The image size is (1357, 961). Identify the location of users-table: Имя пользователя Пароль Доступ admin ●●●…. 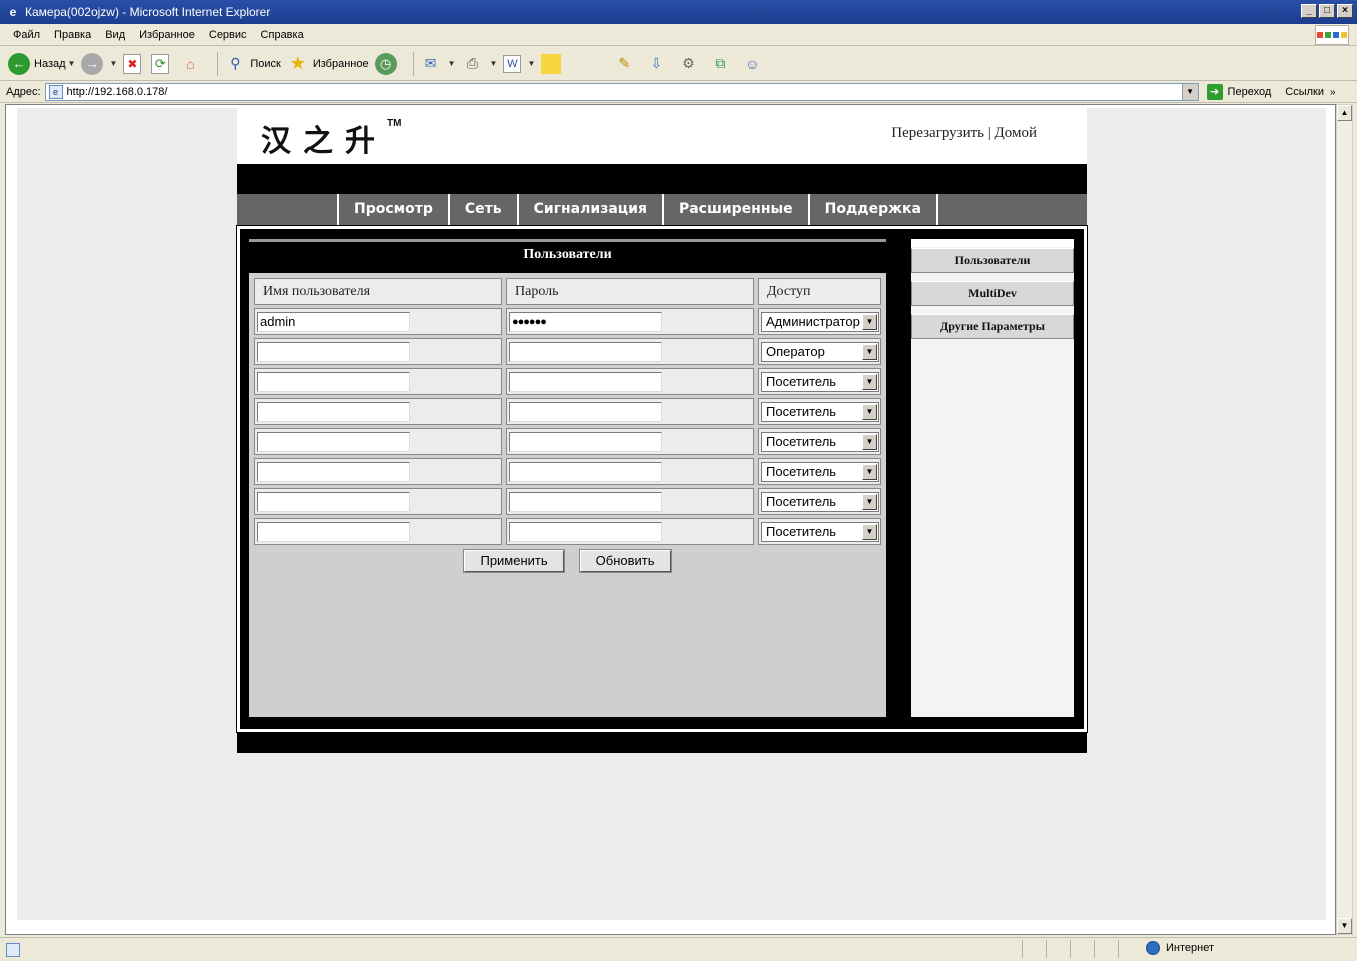
(567, 413).